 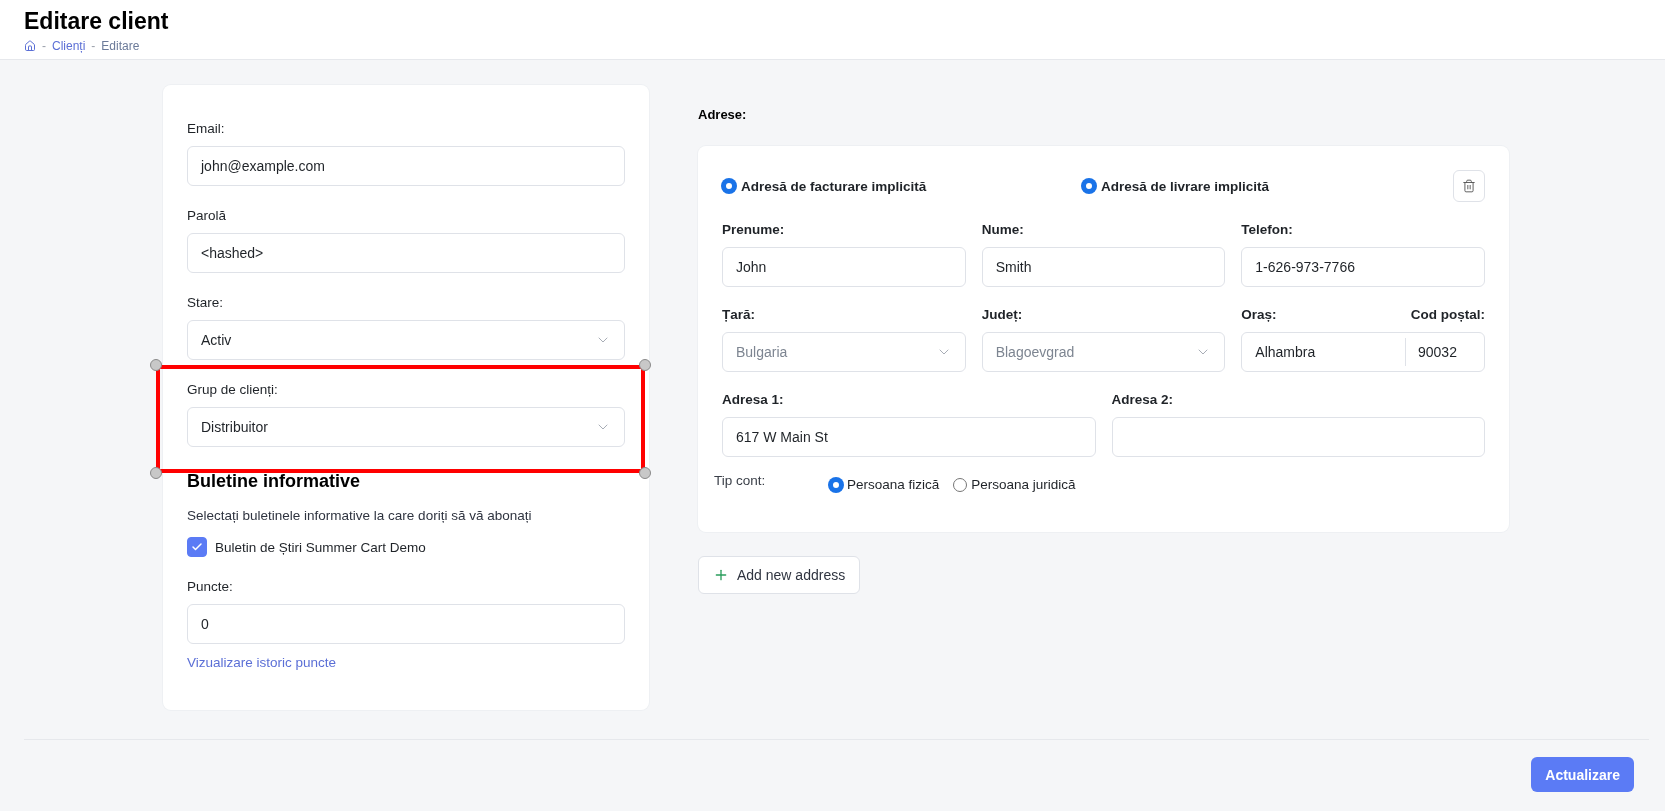 What do you see at coordinates (207, 215) in the screenshot?
I see `field-label: Parolă` at bounding box center [207, 215].